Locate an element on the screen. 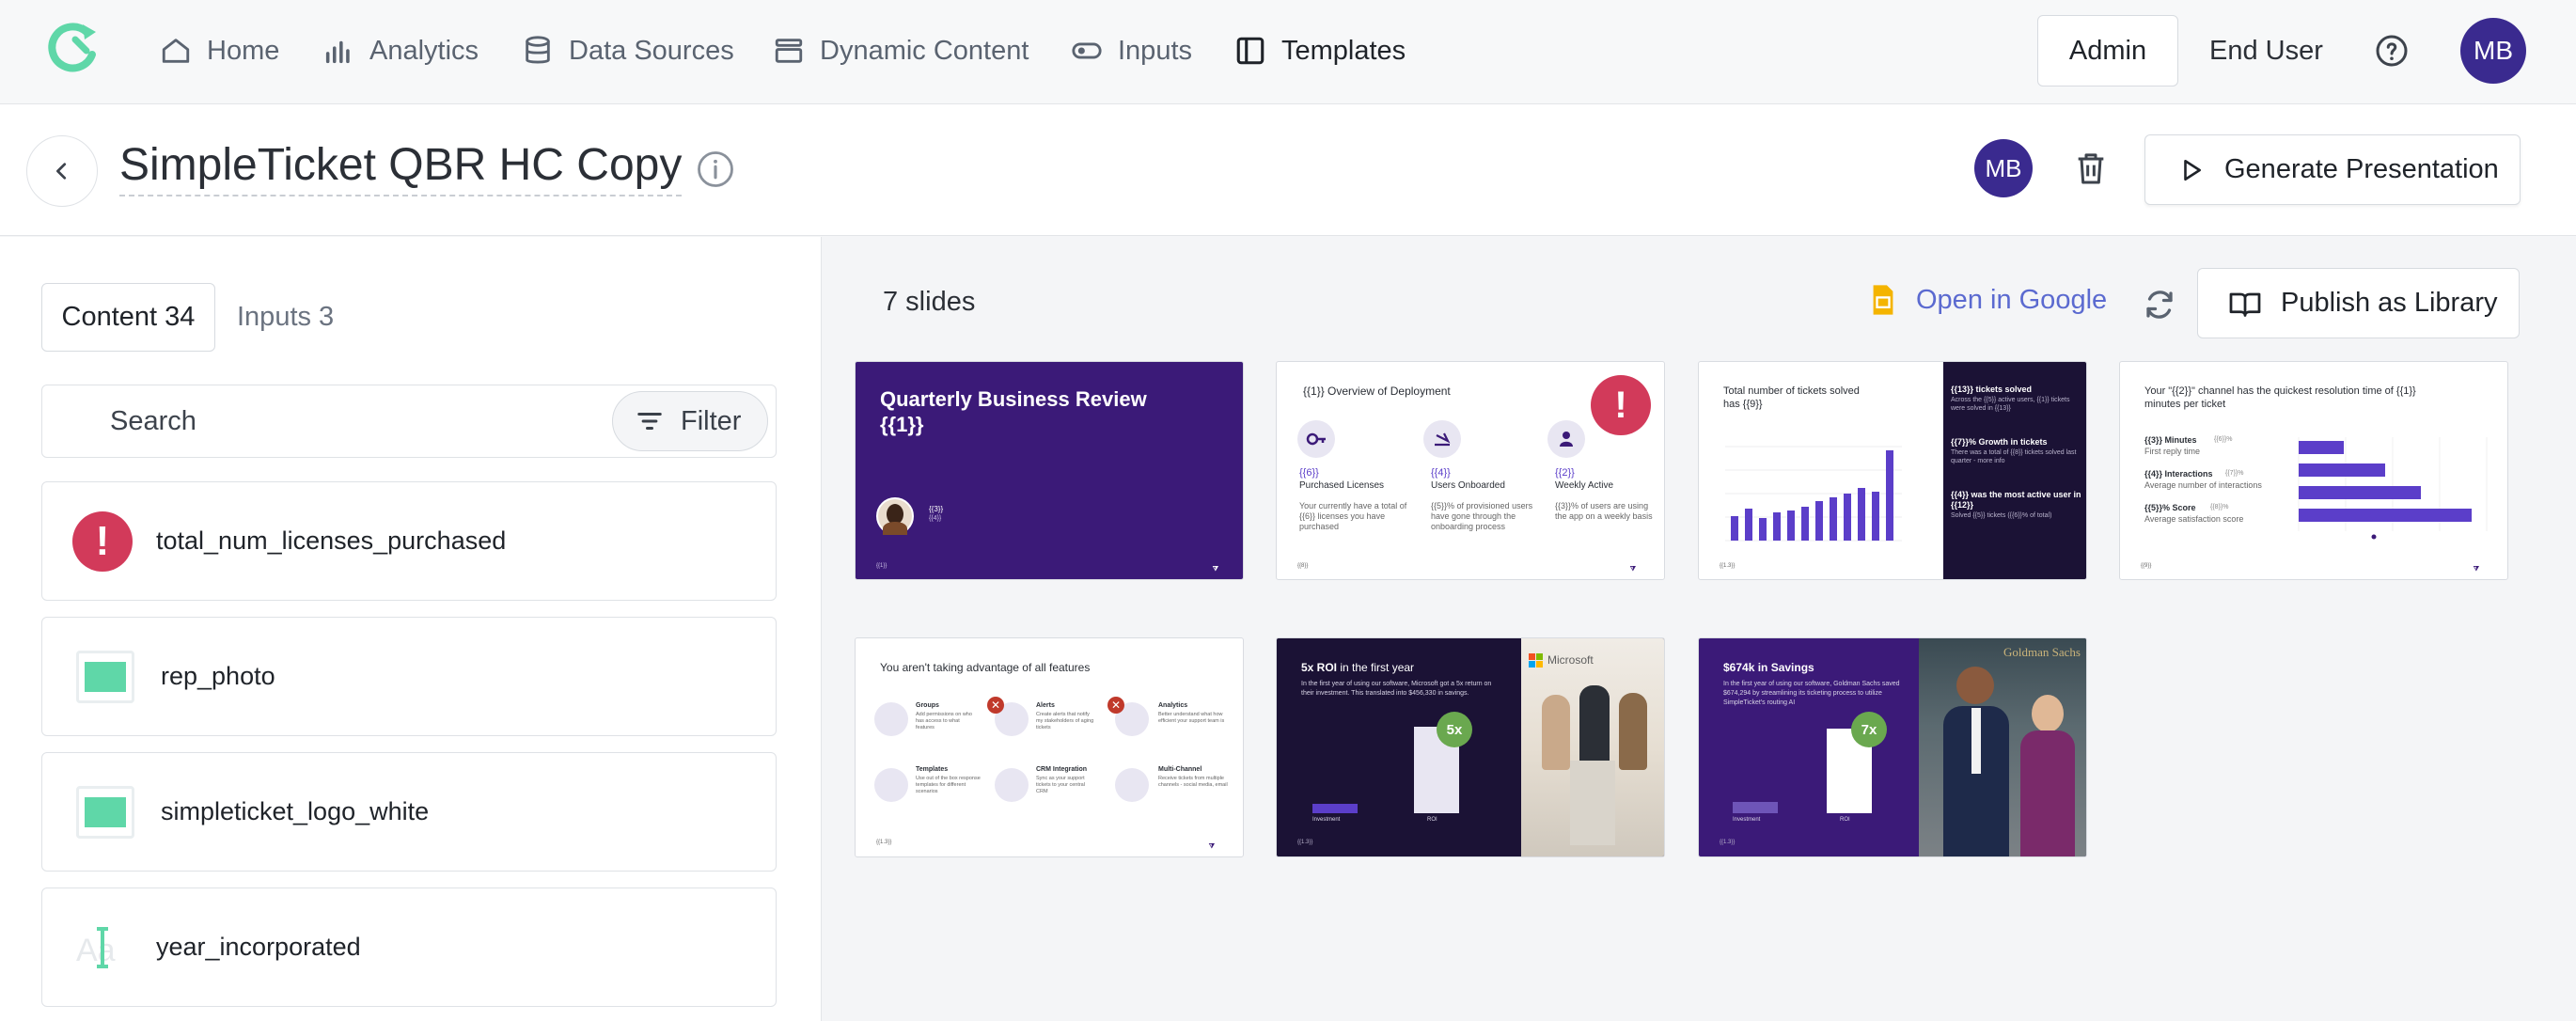 This screenshot has height=1021, width=2576. rep-photo is located at coordinates (895, 516).